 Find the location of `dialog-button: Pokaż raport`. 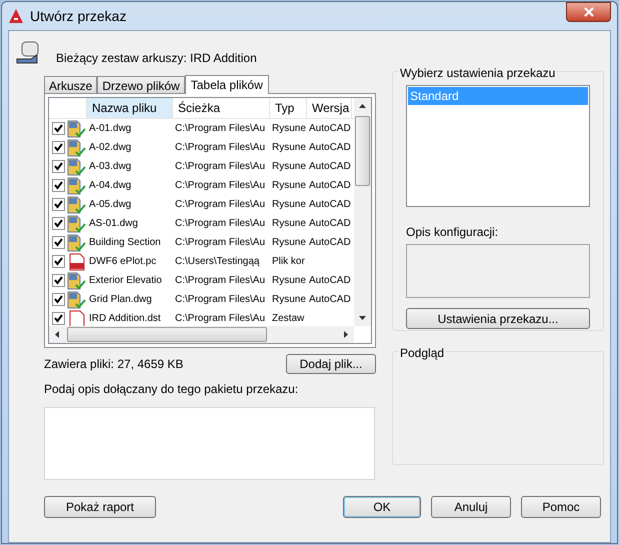

dialog-button: Pokaż raport is located at coordinates (100, 507).